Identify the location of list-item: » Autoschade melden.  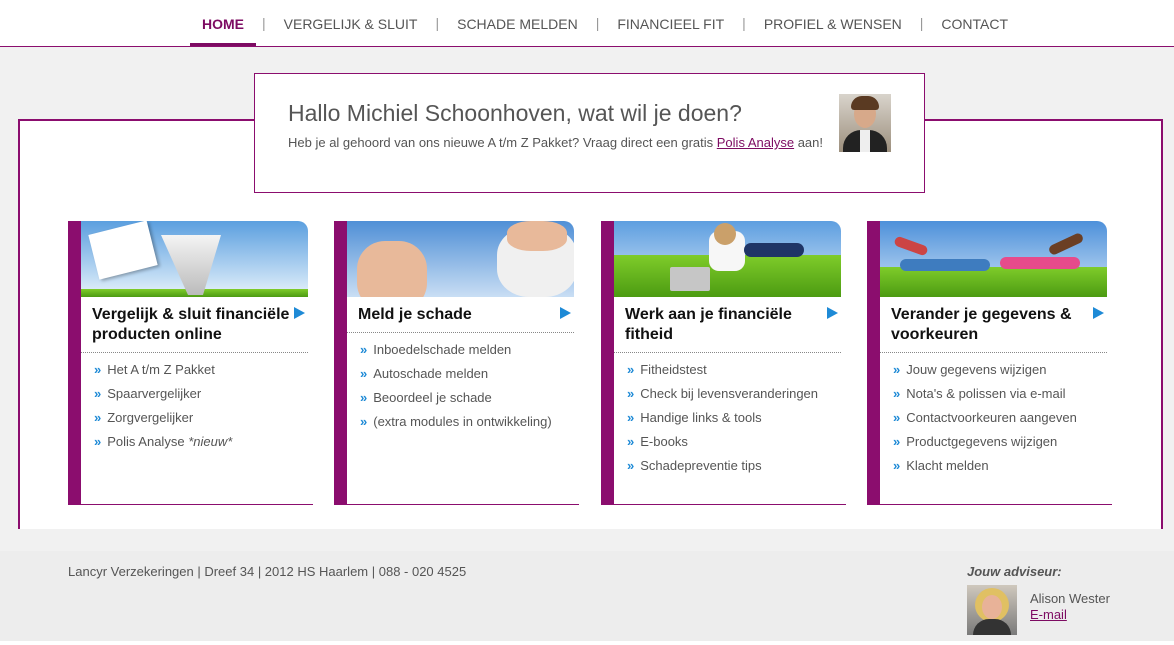
(456, 377).